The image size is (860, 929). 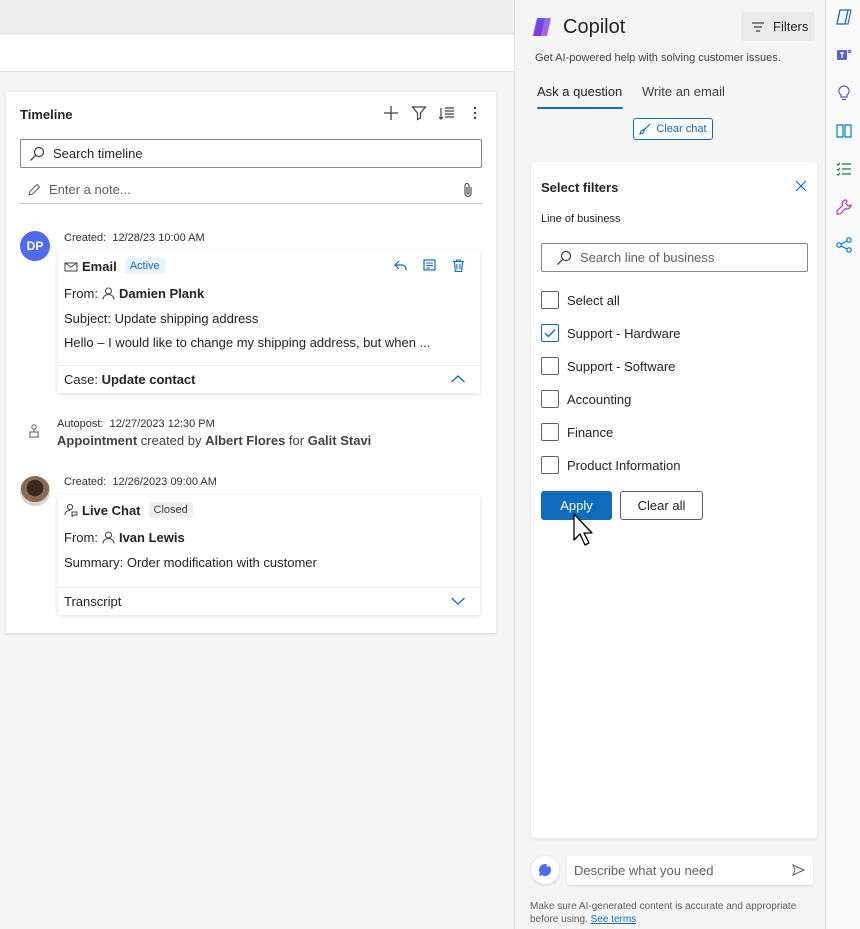 I want to click on status-badge: Active, so click(x=144, y=266).